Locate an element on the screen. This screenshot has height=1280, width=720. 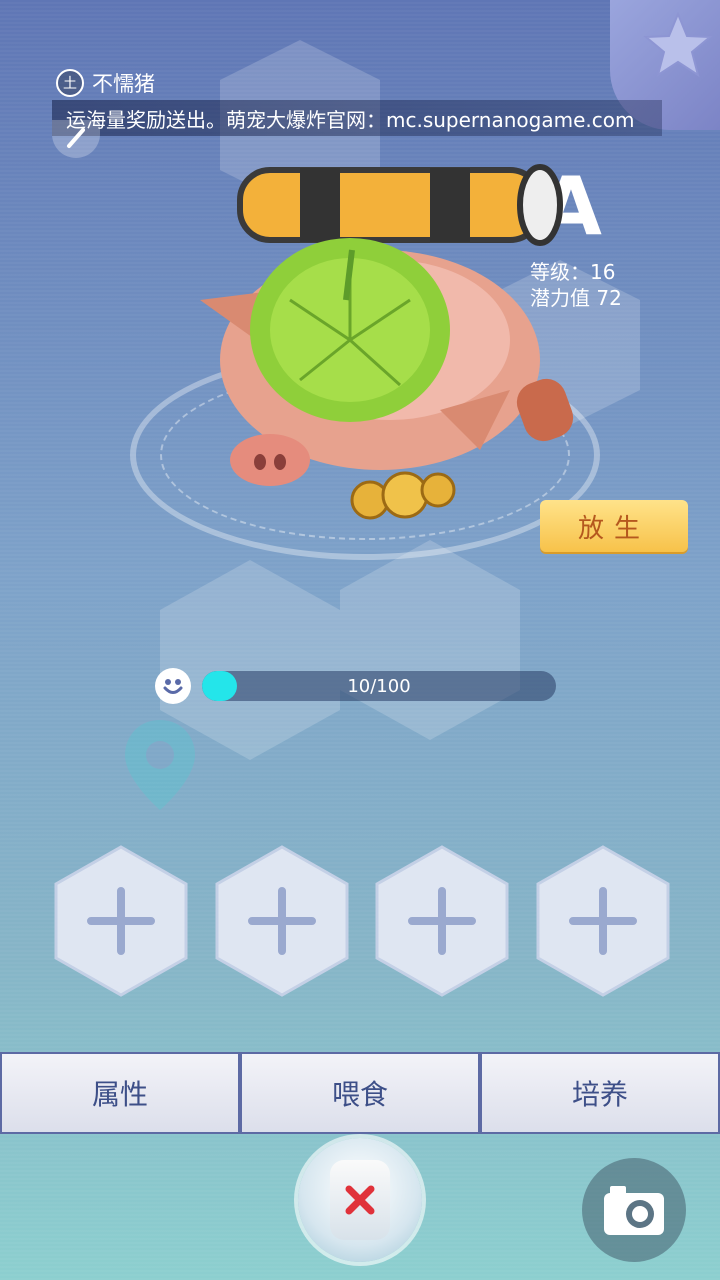
owner-info: 土 不懦猪 is located at coordinates (105, 83).